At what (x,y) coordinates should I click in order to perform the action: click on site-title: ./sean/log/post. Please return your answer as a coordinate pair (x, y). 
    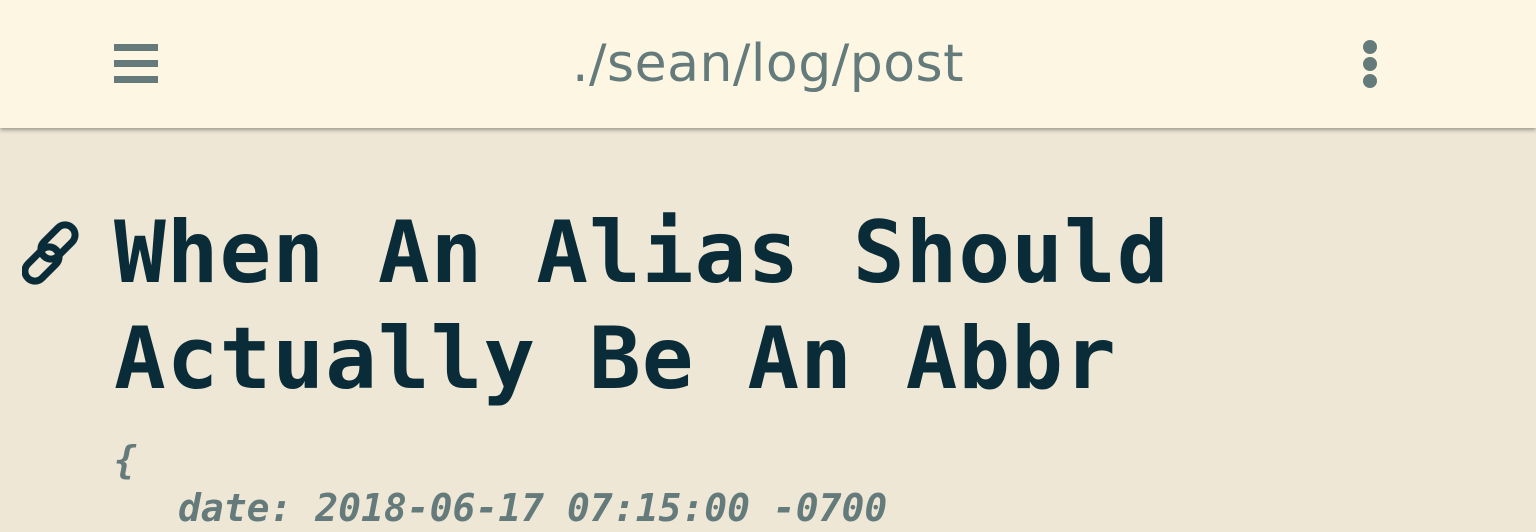
    Looking at the image, I should click on (768, 64).